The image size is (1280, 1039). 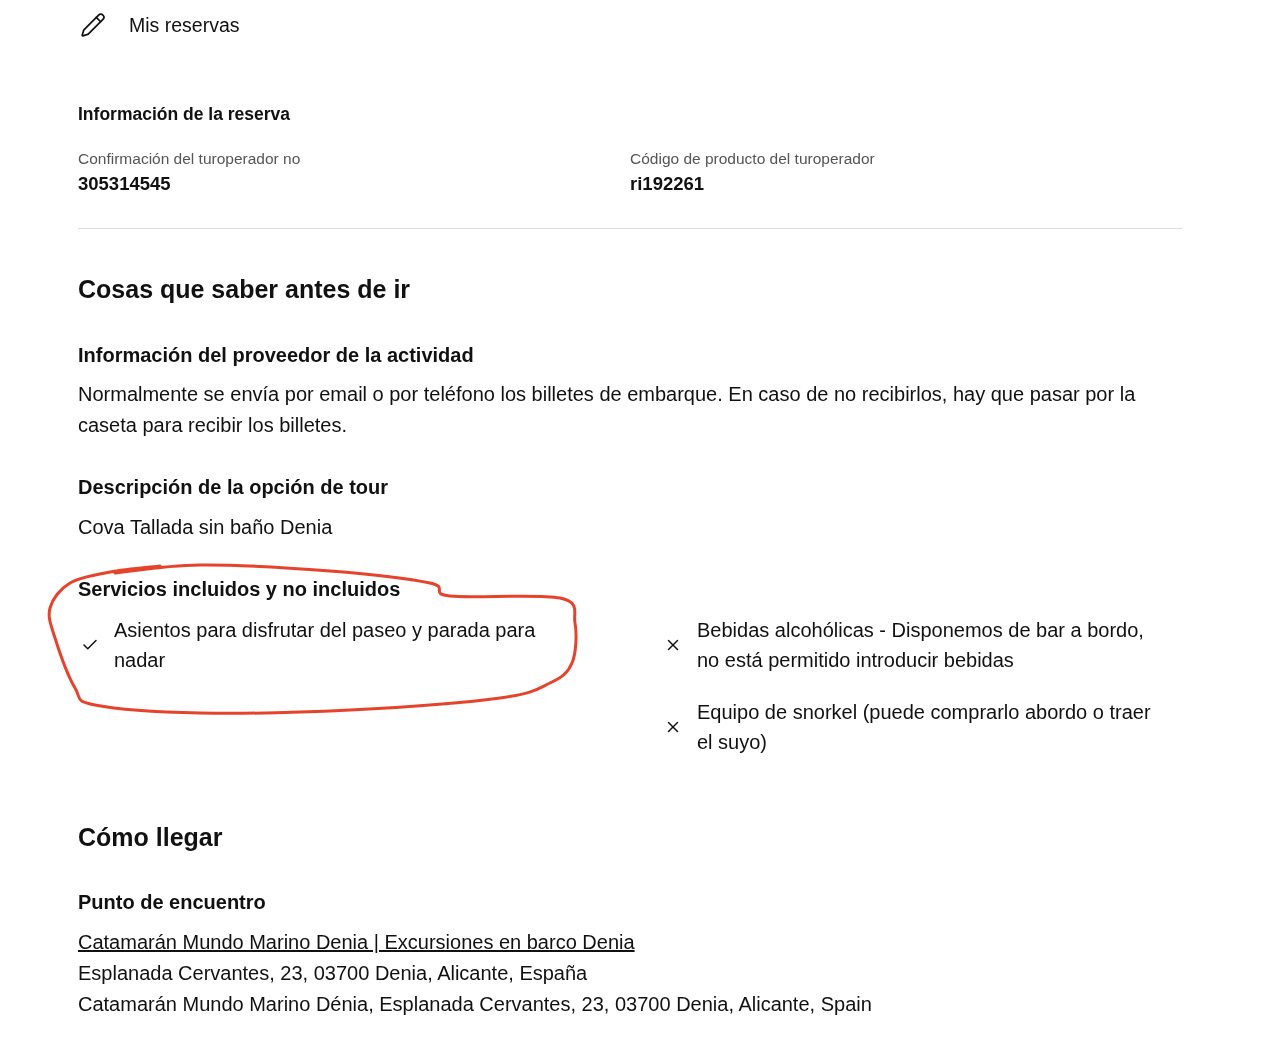 I want to click on provider-info-text: Normalmente se envía por email o por teléfono los billetes de embarque. En caso de no recibirlos, hay que pasar por la caseta para recibir los billetes., so click(x=607, y=410).